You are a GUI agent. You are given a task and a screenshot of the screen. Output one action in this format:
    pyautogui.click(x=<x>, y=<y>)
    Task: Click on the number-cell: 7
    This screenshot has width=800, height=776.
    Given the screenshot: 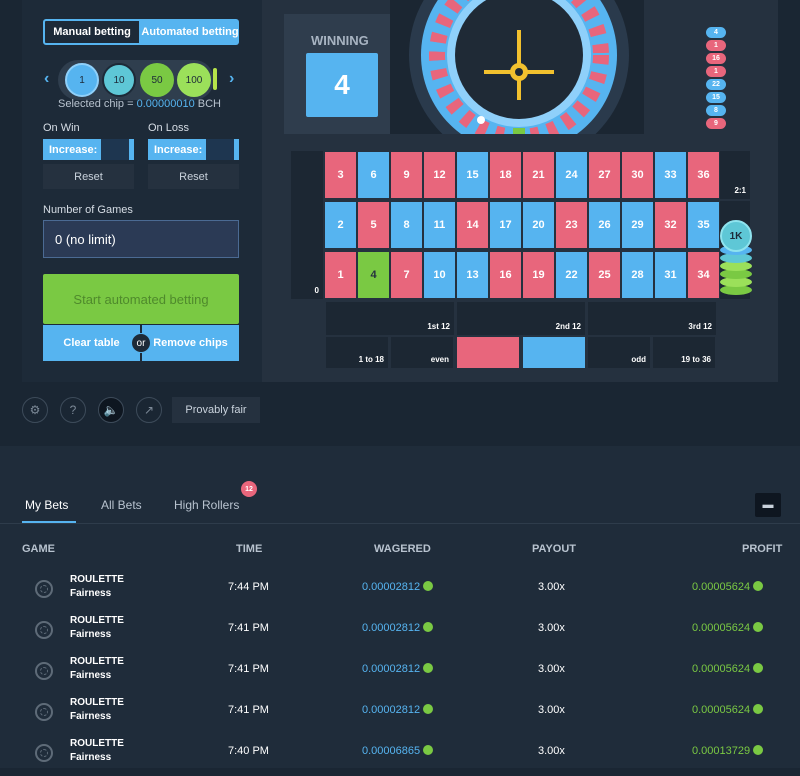 What is the action you would take?
    pyautogui.click(x=406, y=275)
    